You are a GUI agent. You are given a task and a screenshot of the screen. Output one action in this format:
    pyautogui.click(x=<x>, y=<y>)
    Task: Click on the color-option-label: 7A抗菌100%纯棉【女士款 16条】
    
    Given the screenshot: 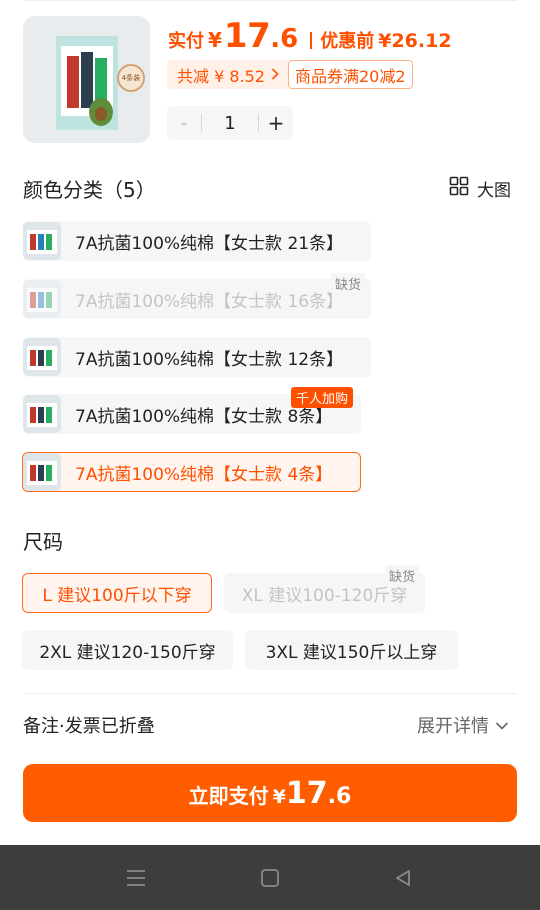 What is the action you would take?
    pyautogui.click(x=209, y=301)
    